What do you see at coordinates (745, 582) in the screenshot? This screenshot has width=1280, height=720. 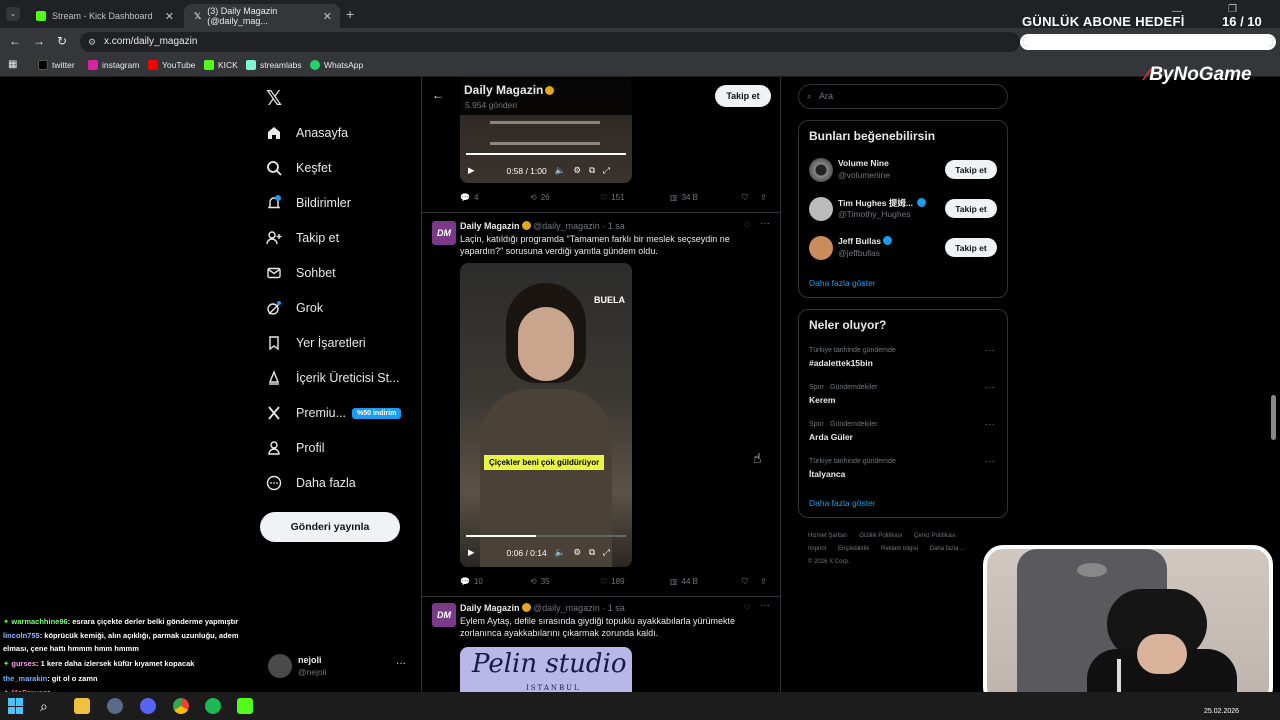 I see `bookmark-button: ⛉` at bounding box center [745, 582].